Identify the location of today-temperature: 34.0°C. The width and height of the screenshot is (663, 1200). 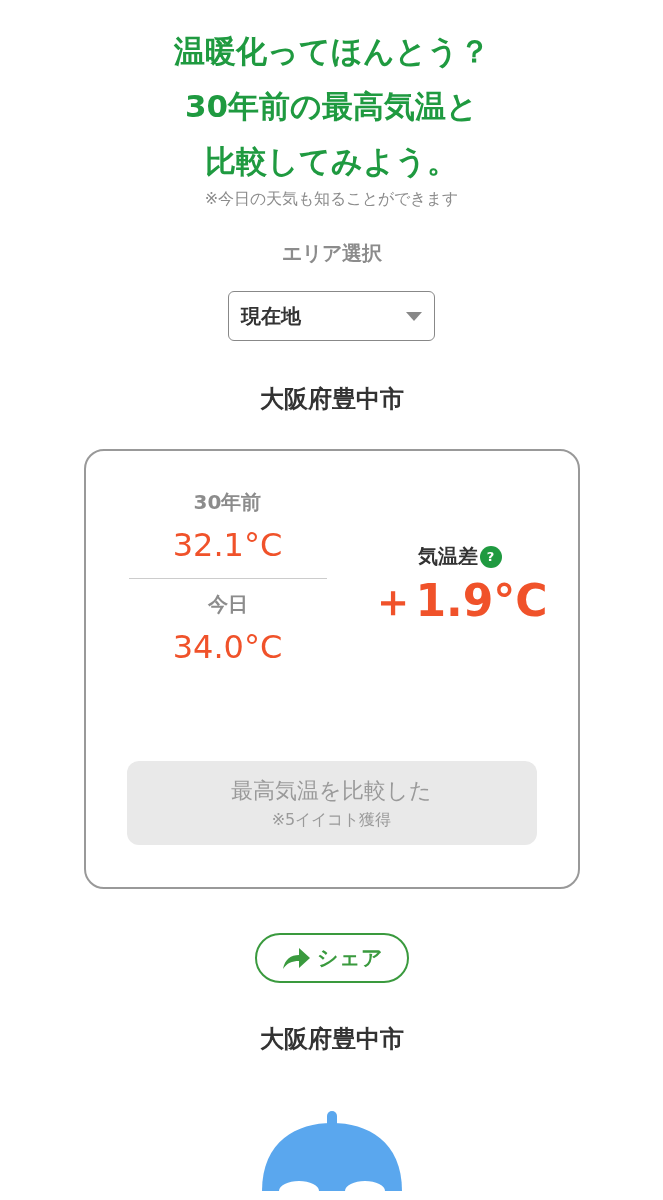
(227, 647).